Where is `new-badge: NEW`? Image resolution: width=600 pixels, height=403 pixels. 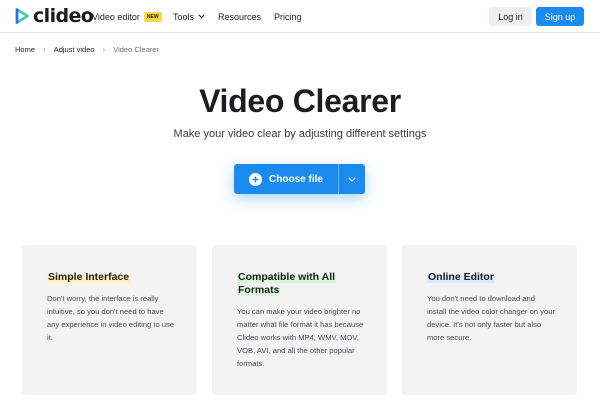
new-badge: NEW is located at coordinates (152, 16).